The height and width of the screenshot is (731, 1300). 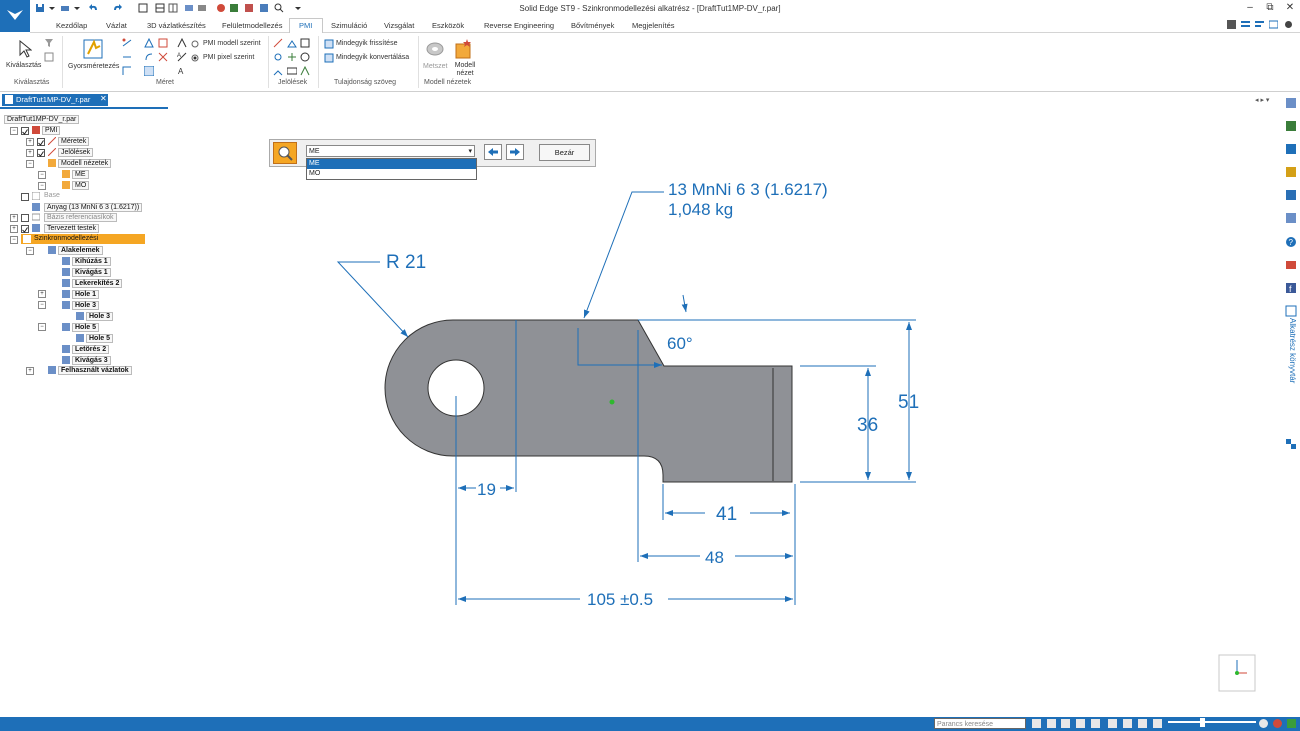 I want to click on zoom-icon, so click(x=1065, y=723).